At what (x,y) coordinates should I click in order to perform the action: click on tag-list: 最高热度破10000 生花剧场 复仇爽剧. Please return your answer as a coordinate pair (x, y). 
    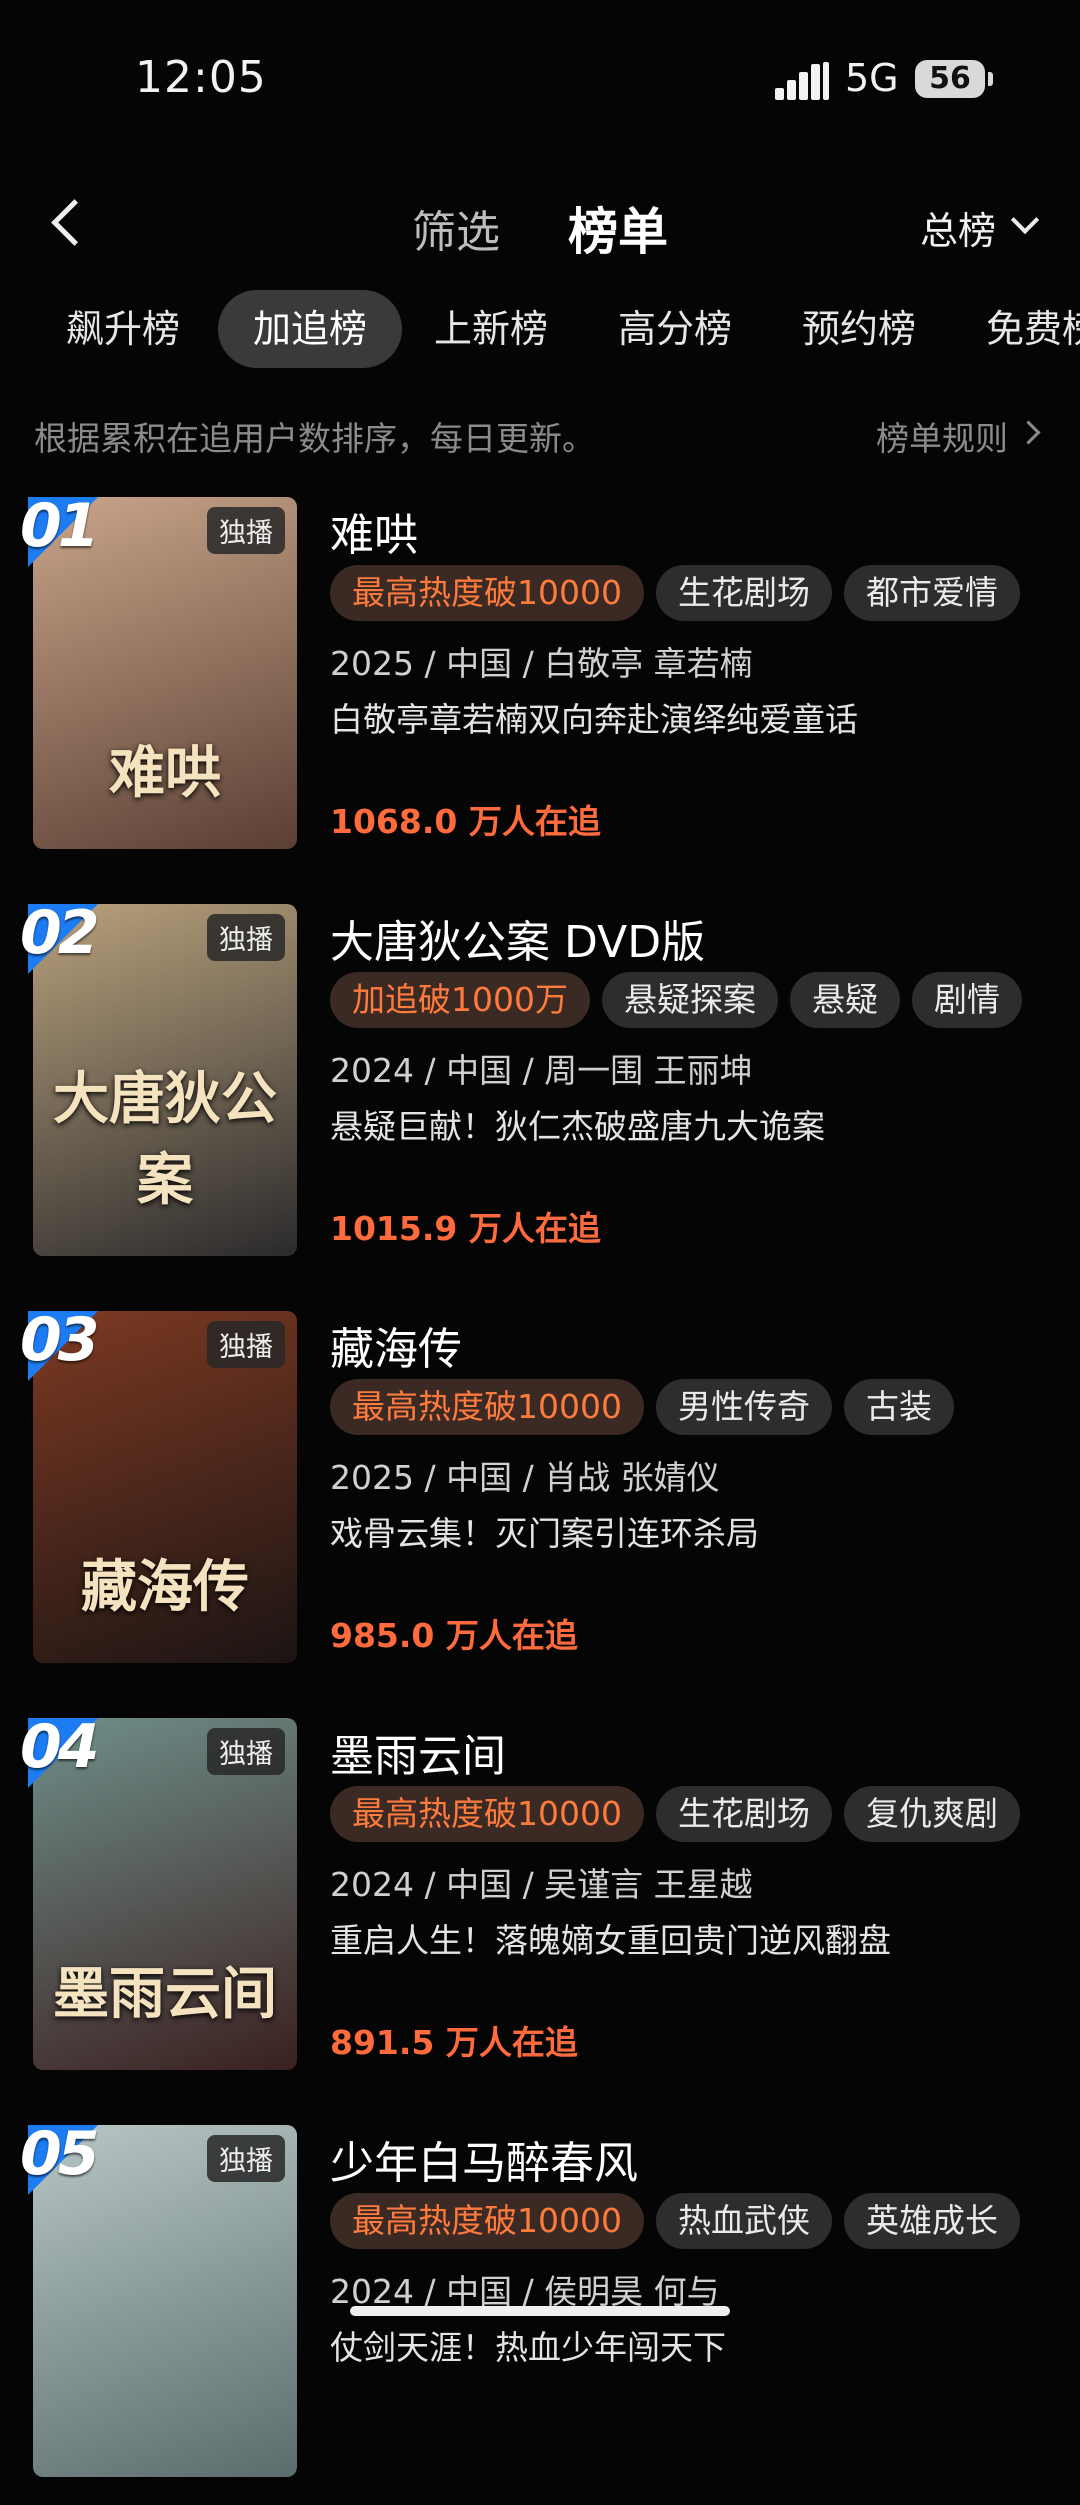
    Looking at the image, I should click on (681, 1814).